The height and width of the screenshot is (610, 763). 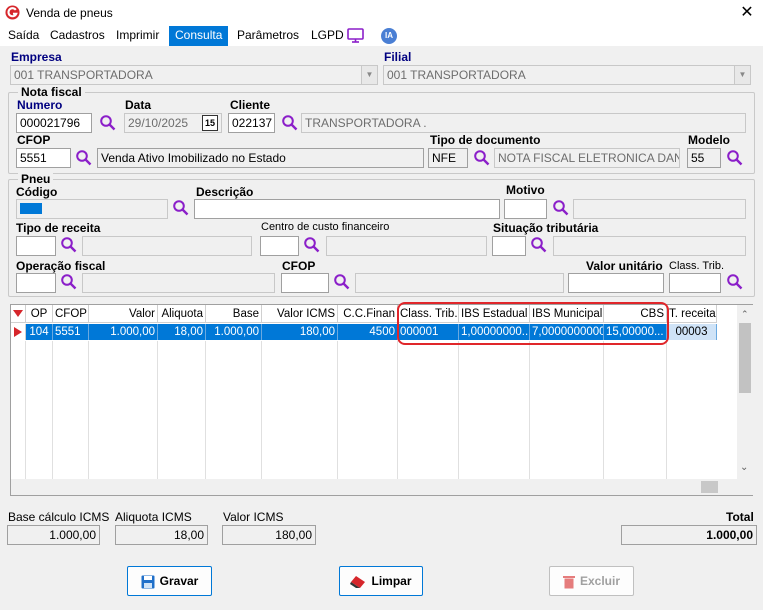 I want to click on highlight-annotation, so click(x=533, y=323).